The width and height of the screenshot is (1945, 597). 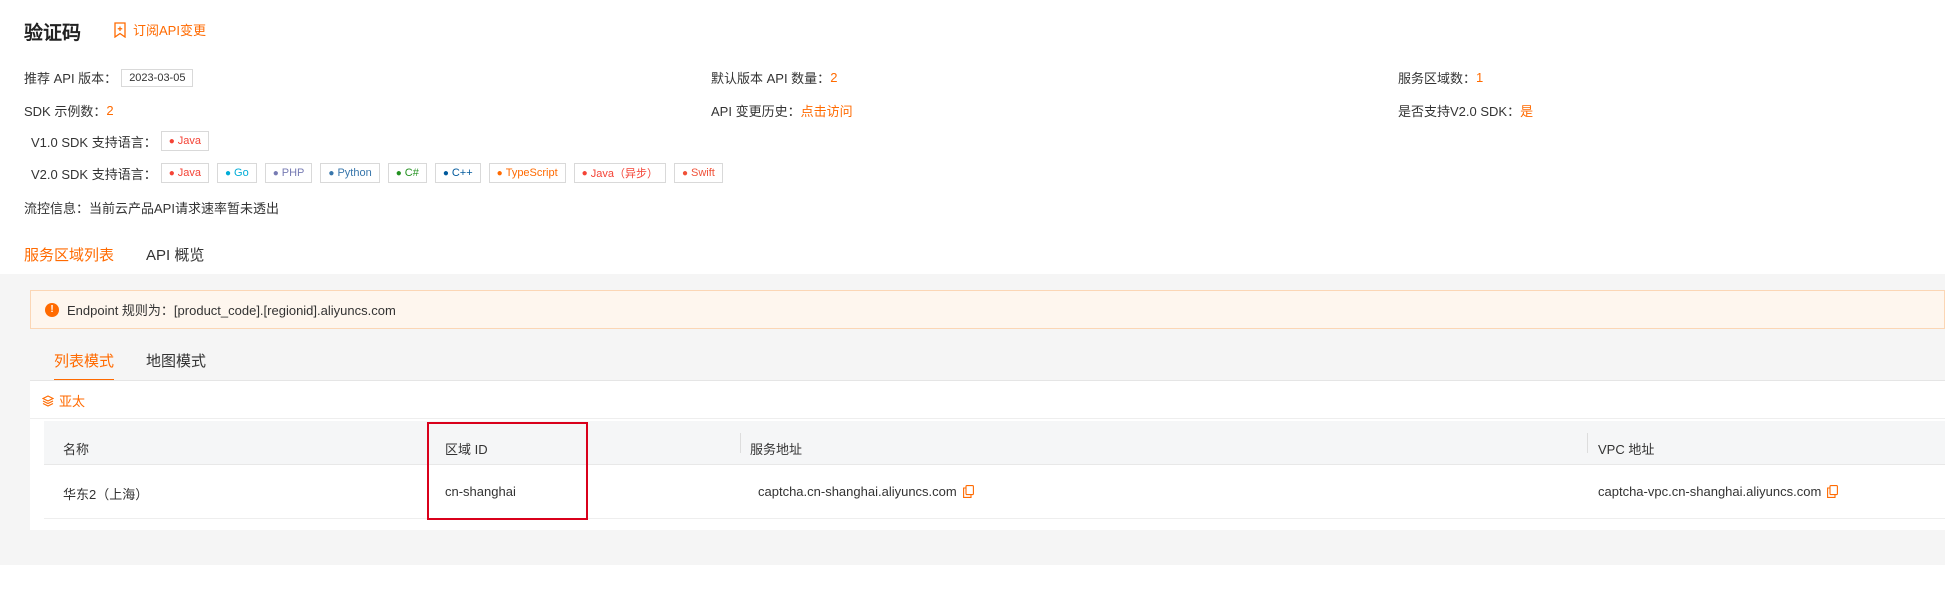 What do you see at coordinates (411, 173) in the screenshot?
I see `language-label: C#` at bounding box center [411, 173].